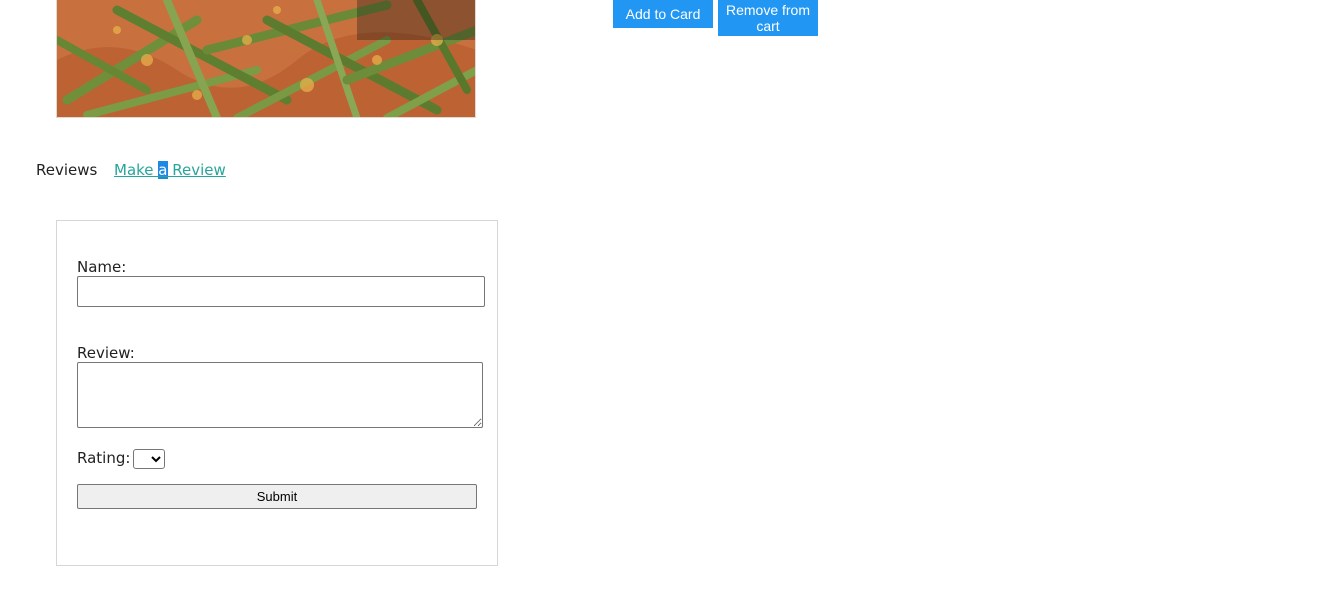 The height and width of the screenshot is (616, 1343). Describe the element at coordinates (196, 170) in the screenshot. I see `tab-make-a-review-text-end: Review` at that location.